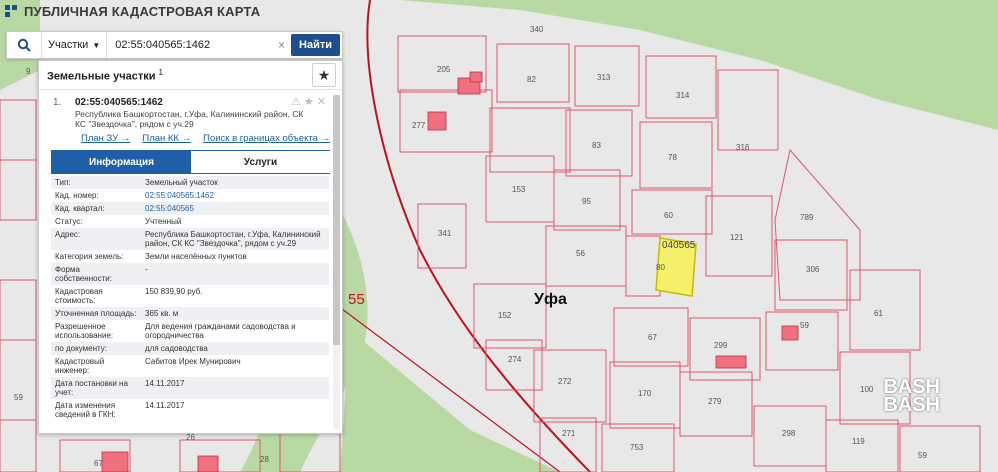  I want to click on link-plan-kk: План КК →, so click(166, 138).